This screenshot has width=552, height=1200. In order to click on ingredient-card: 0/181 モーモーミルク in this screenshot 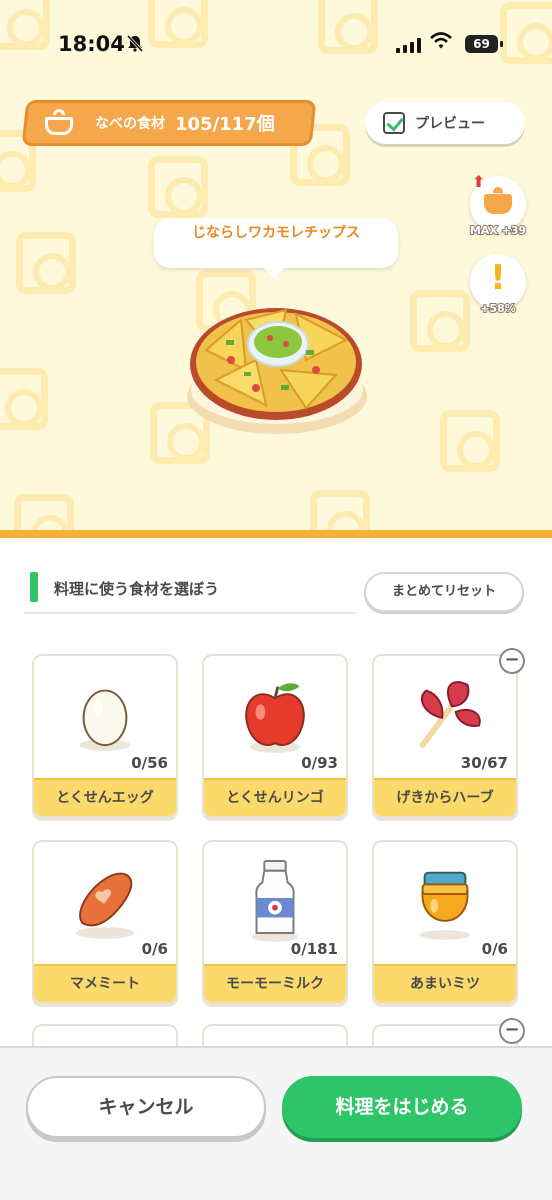, I will do `click(275, 922)`.